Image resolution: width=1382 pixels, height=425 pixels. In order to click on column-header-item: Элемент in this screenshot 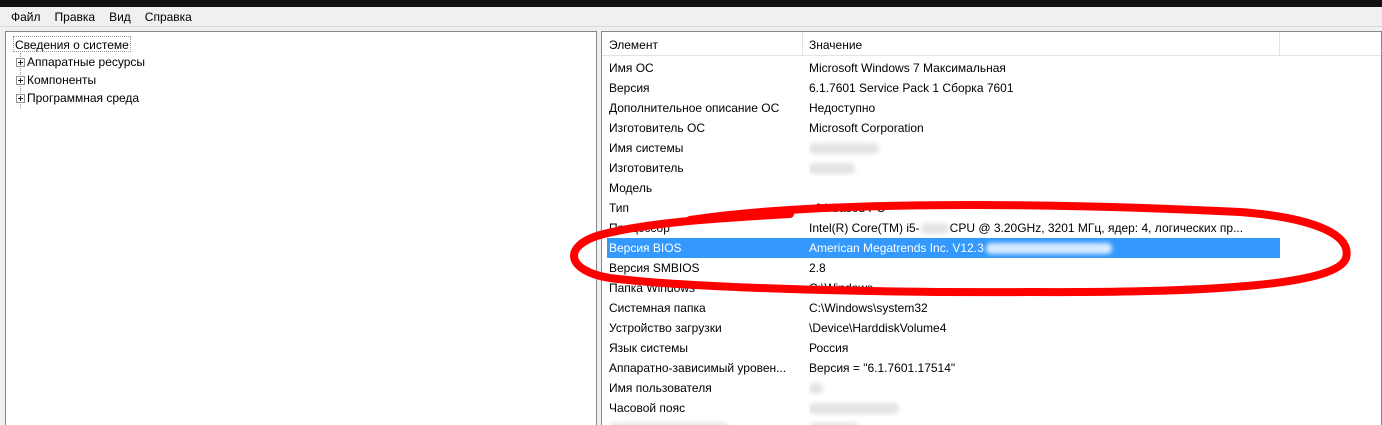, I will do `click(702, 44)`.